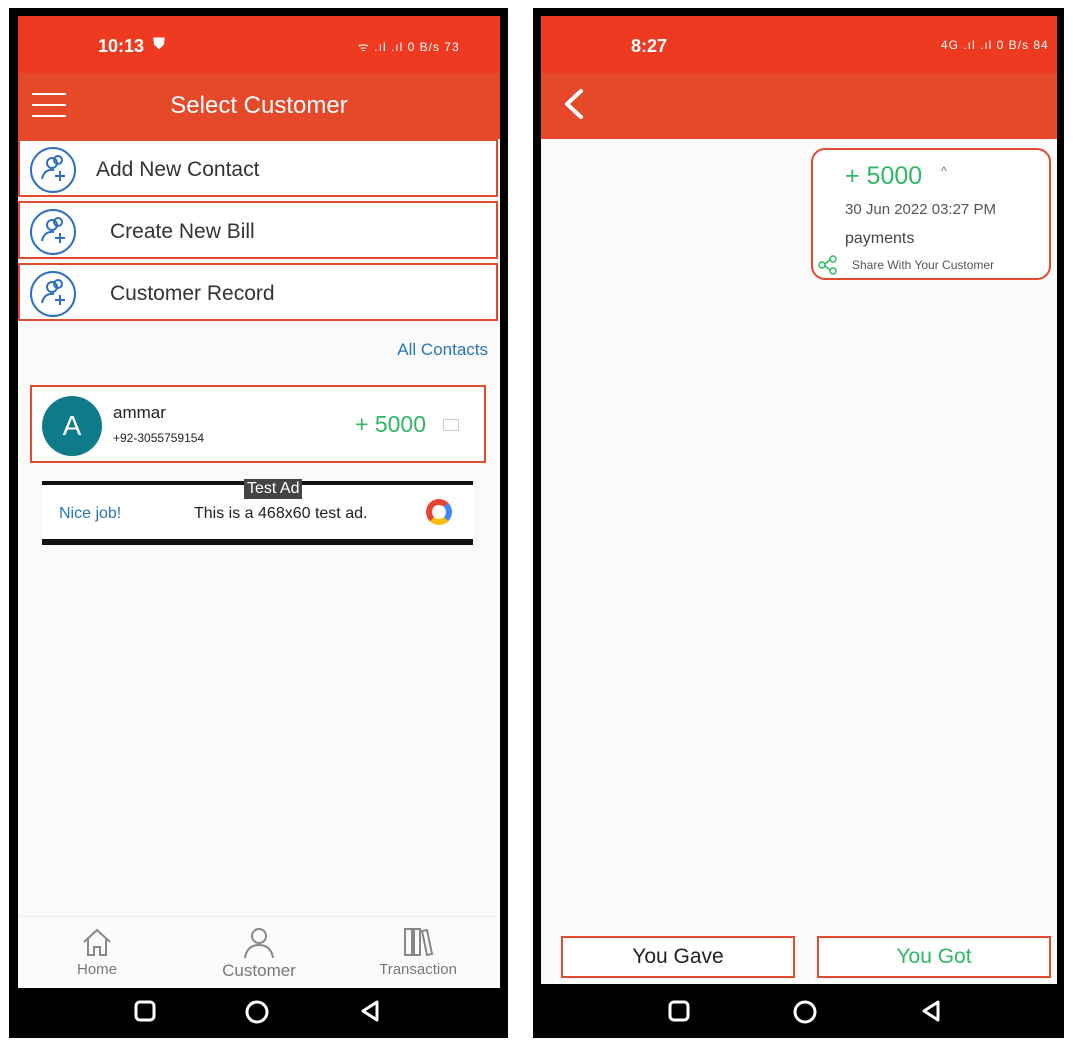  What do you see at coordinates (72, 426) in the screenshot?
I see `avatar: A` at bounding box center [72, 426].